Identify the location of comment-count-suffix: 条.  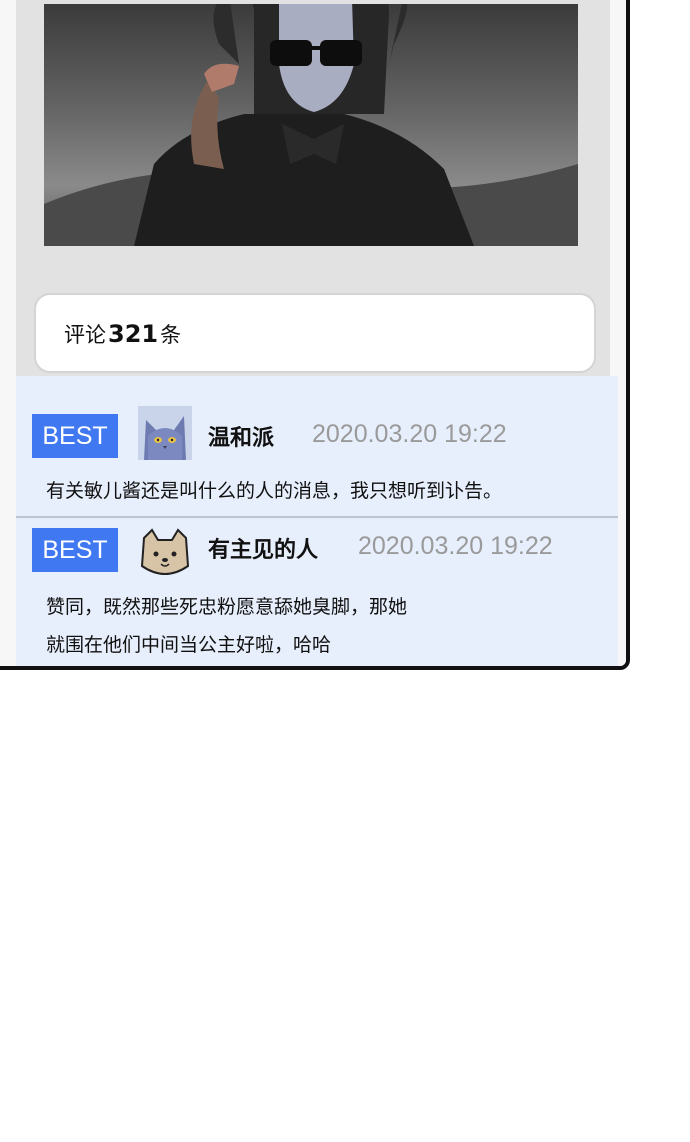
(171, 335).